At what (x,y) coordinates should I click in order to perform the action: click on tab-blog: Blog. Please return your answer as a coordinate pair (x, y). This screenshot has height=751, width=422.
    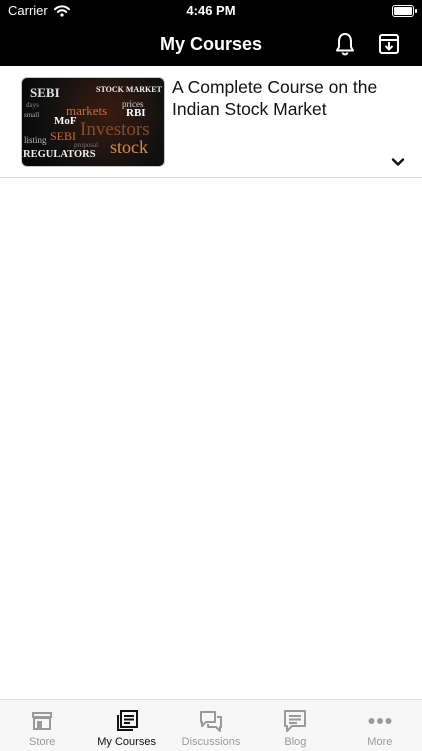
    Looking at the image, I should click on (295, 725).